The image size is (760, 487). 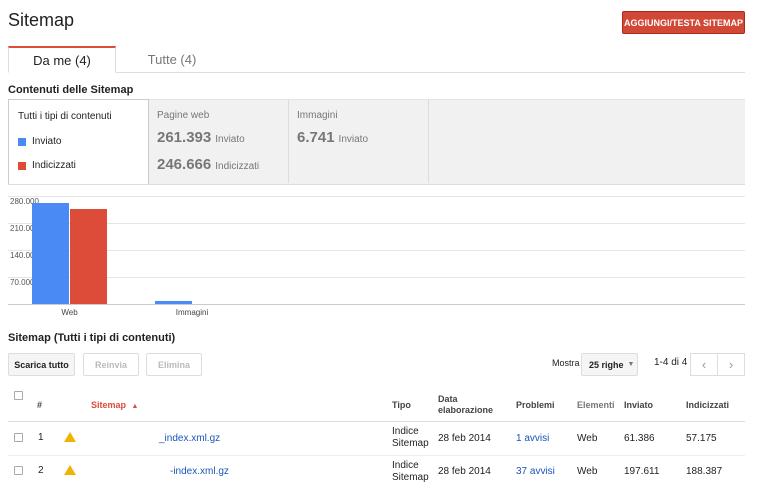 I want to click on show-label: Mostra, so click(x=566, y=363).